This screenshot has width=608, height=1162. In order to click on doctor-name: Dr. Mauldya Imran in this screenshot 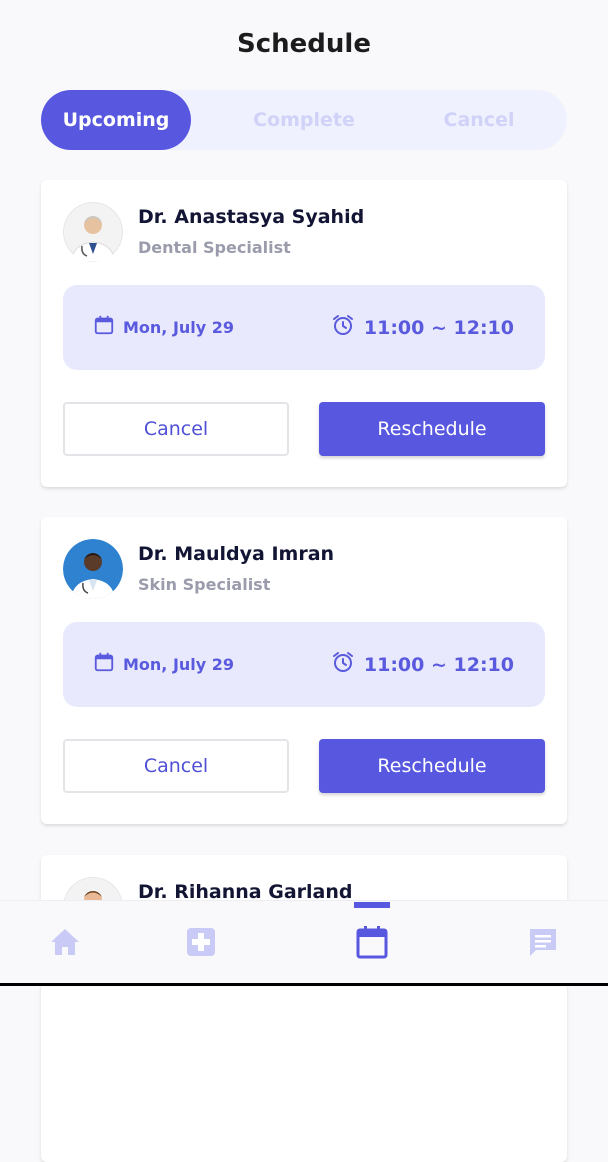, I will do `click(236, 554)`.